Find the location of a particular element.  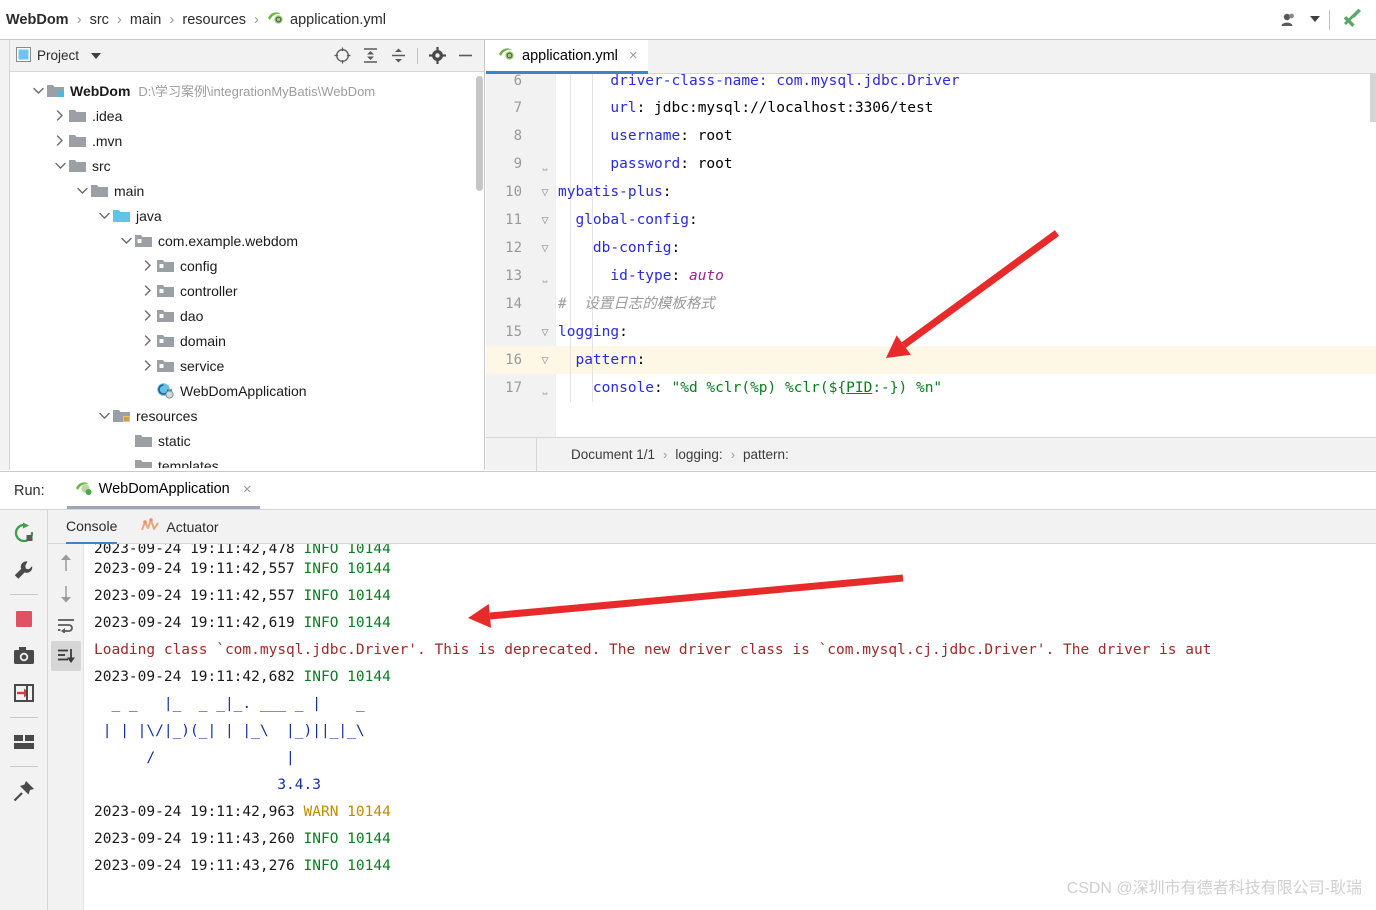

stop-icon is located at coordinates (24, 619).